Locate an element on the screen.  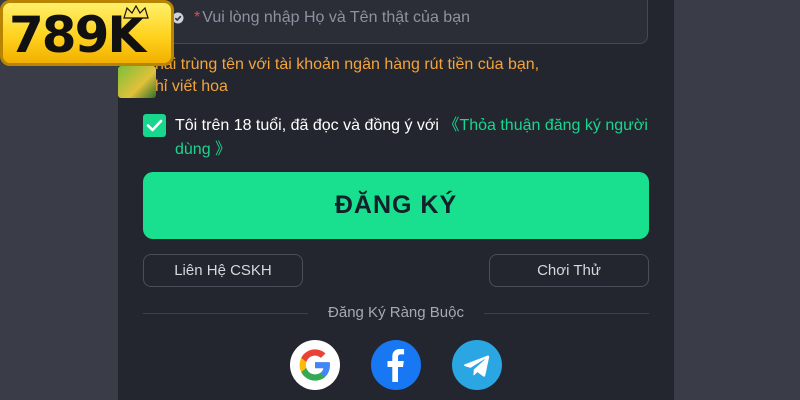
crown-icon is located at coordinates (136, 12).